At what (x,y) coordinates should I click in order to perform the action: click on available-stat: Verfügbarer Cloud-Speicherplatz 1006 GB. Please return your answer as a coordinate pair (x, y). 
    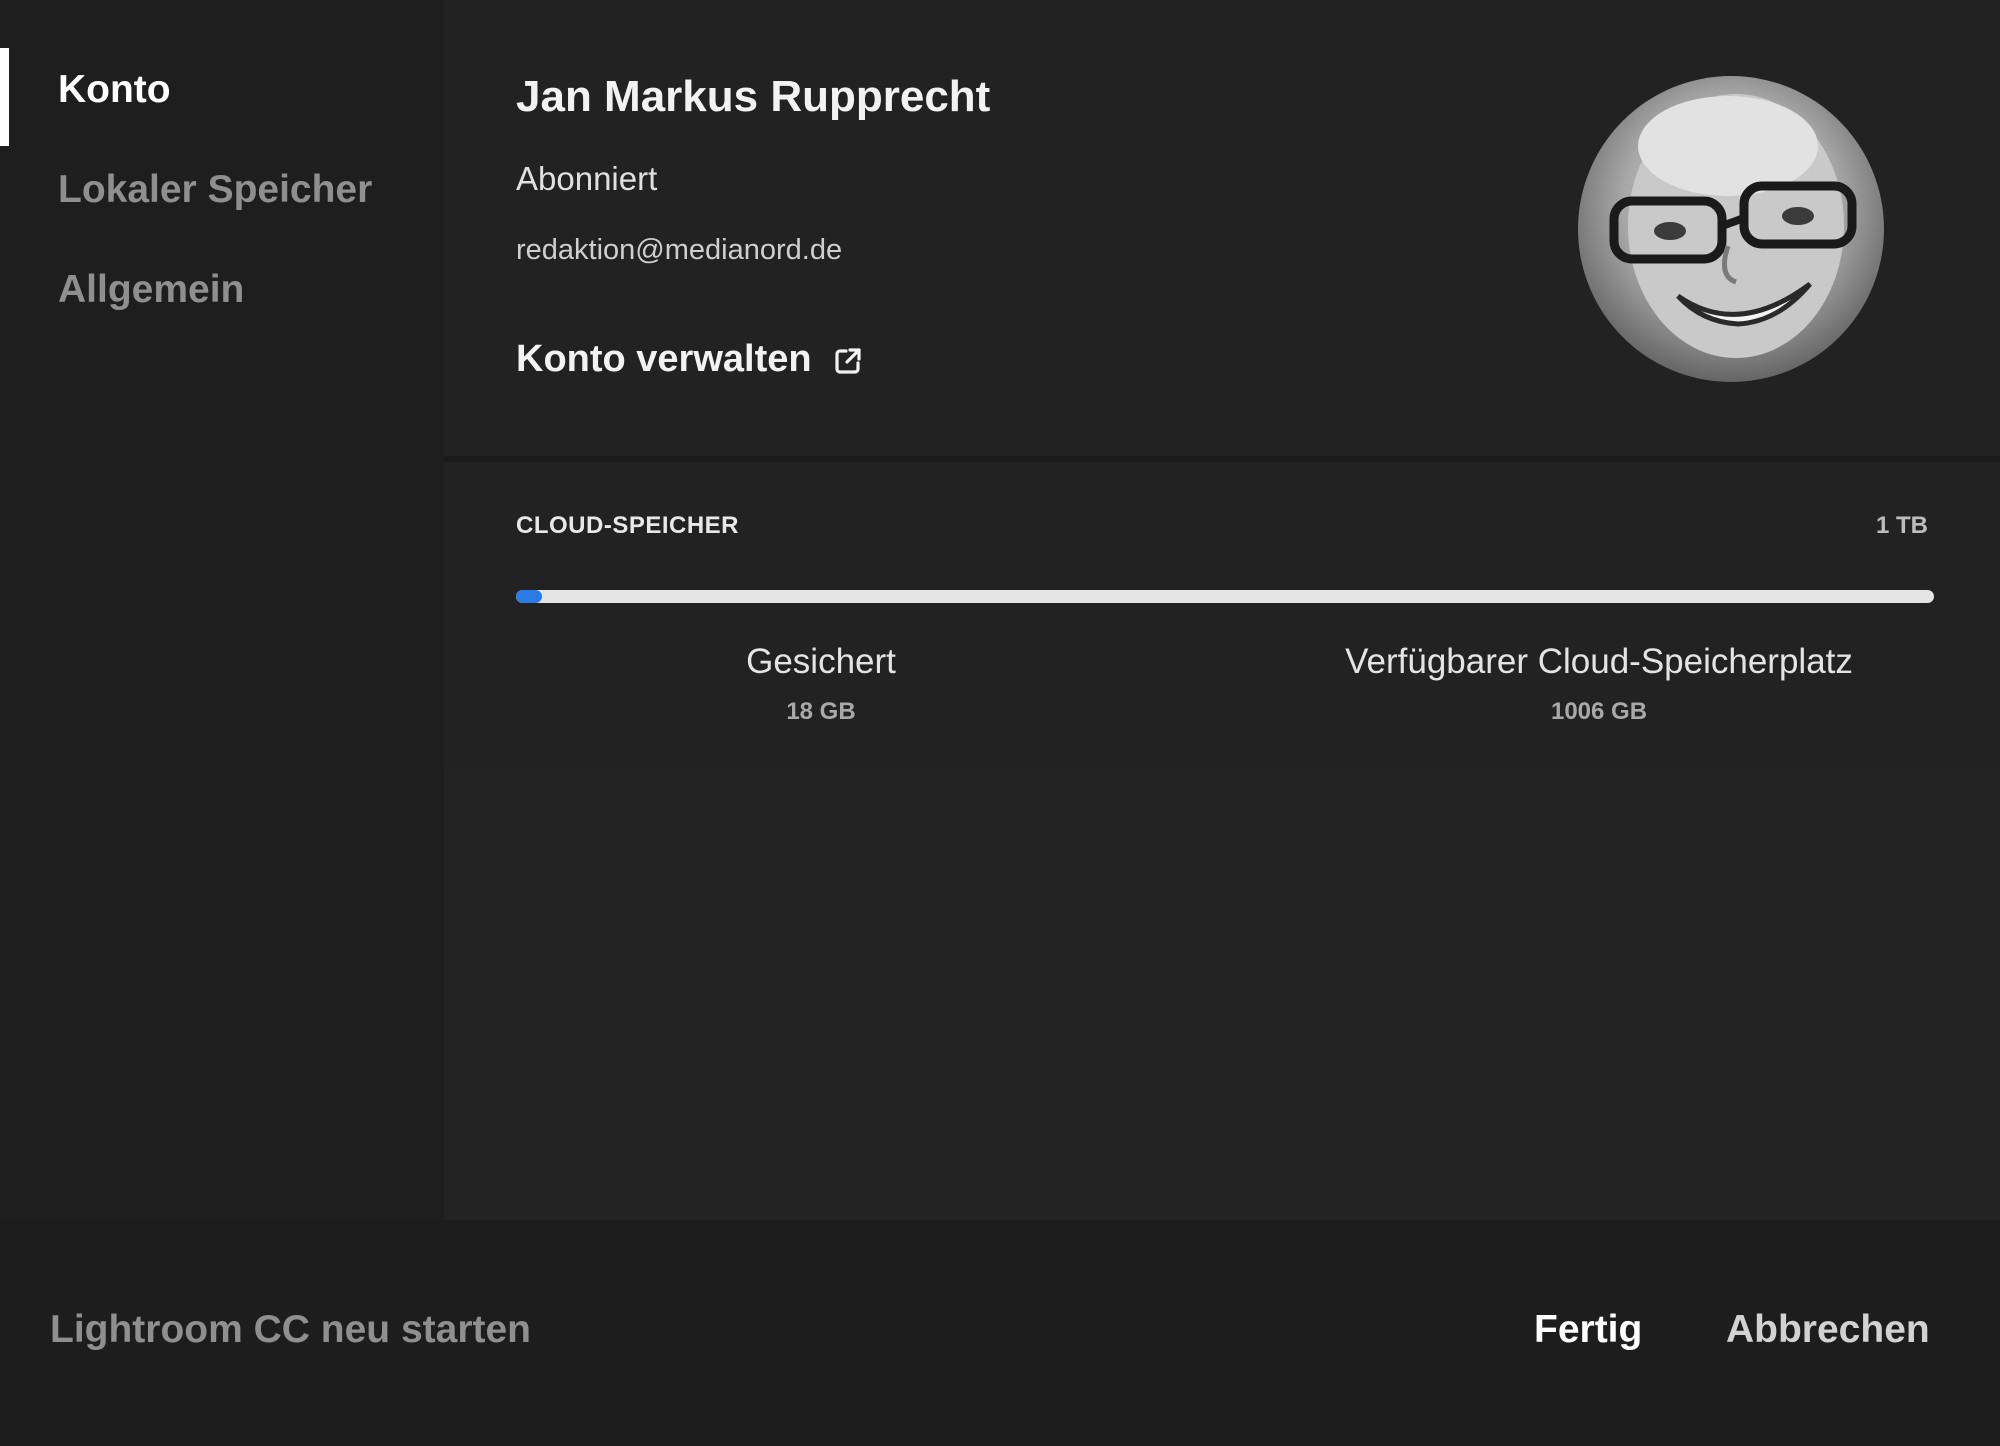
    Looking at the image, I should click on (1599, 684).